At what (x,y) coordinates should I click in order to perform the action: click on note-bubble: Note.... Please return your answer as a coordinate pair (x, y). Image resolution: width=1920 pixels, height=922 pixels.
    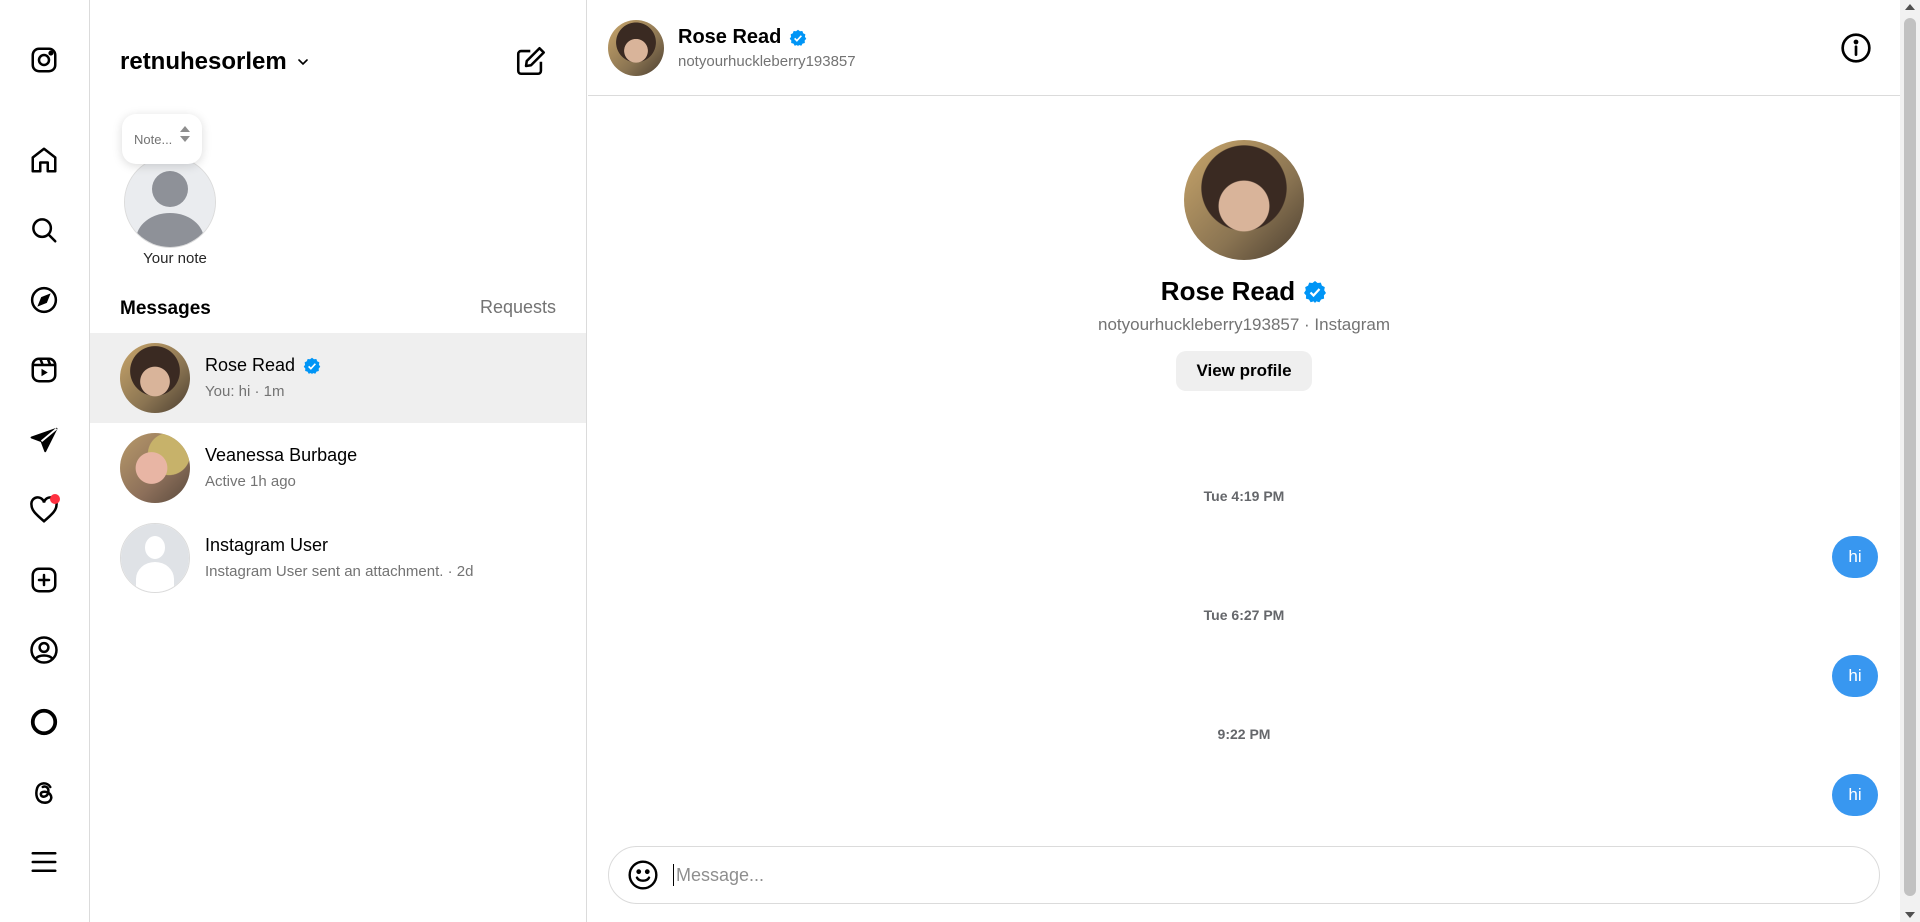
    Looking at the image, I should click on (162, 139).